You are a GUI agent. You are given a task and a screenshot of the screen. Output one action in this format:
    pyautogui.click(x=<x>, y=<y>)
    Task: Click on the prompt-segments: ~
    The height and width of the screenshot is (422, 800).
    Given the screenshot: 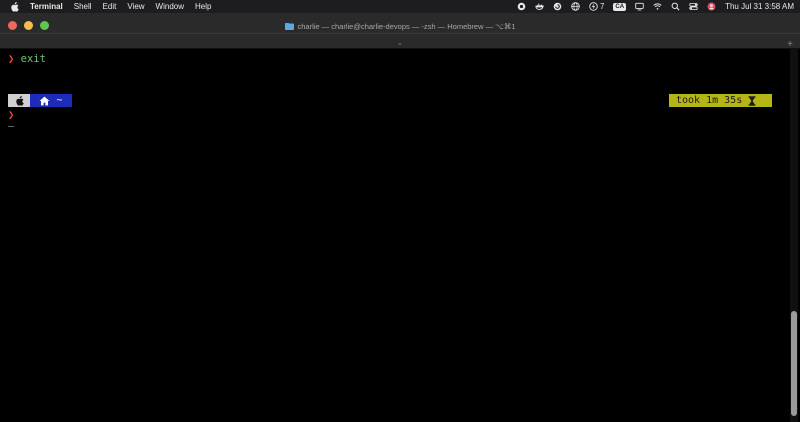 What is the action you would take?
    pyautogui.click(x=40, y=100)
    